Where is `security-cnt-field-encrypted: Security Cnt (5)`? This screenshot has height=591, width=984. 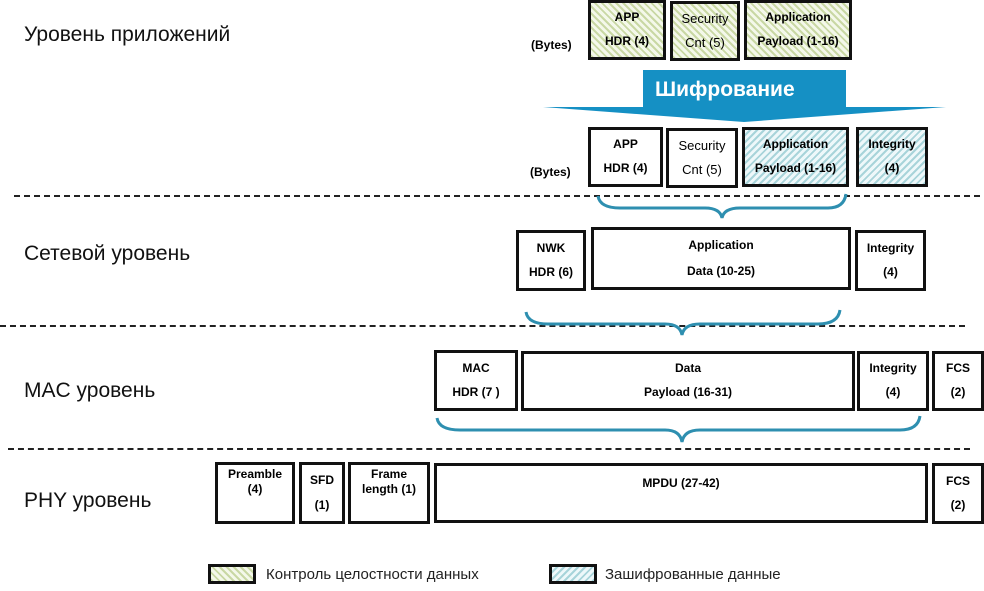
security-cnt-field-encrypted: Security Cnt (5) is located at coordinates (702, 158).